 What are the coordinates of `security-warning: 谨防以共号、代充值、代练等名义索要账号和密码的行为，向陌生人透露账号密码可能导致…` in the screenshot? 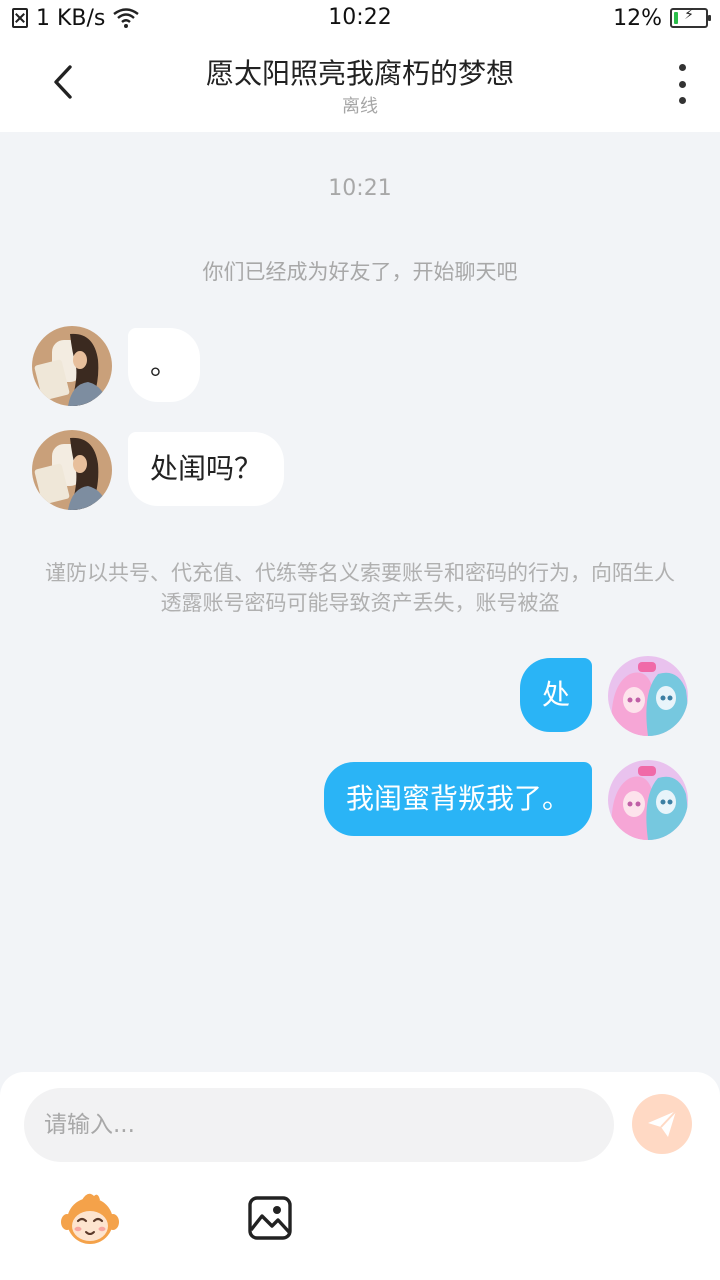 It's located at (360, 588).